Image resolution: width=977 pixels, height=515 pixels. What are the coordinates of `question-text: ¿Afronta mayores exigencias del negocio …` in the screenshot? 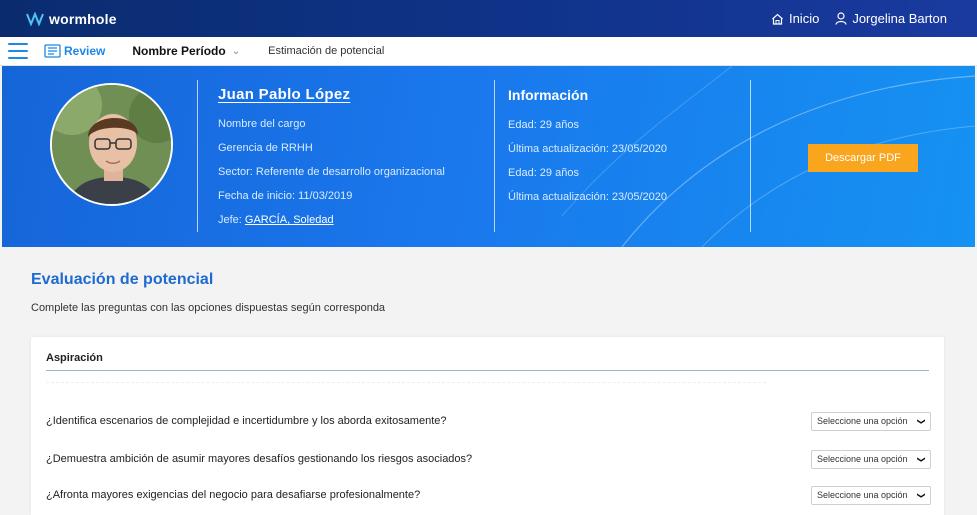 It's located at (233, 495).